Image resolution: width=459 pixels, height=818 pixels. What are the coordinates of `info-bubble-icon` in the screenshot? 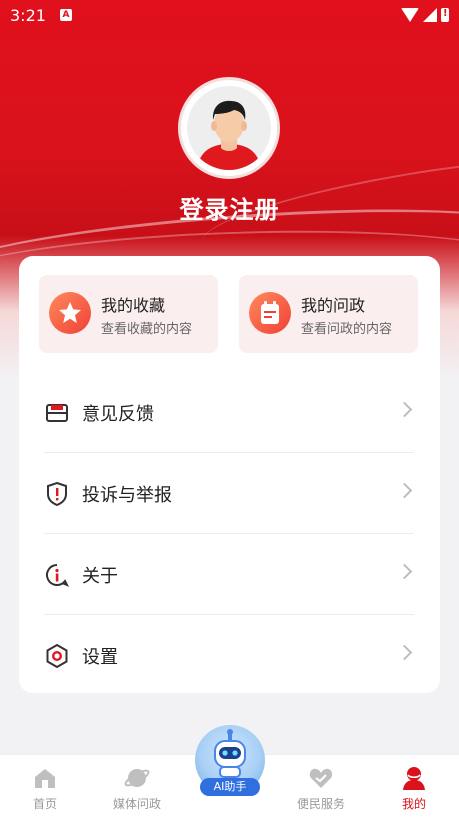 It's located at (57, 575).